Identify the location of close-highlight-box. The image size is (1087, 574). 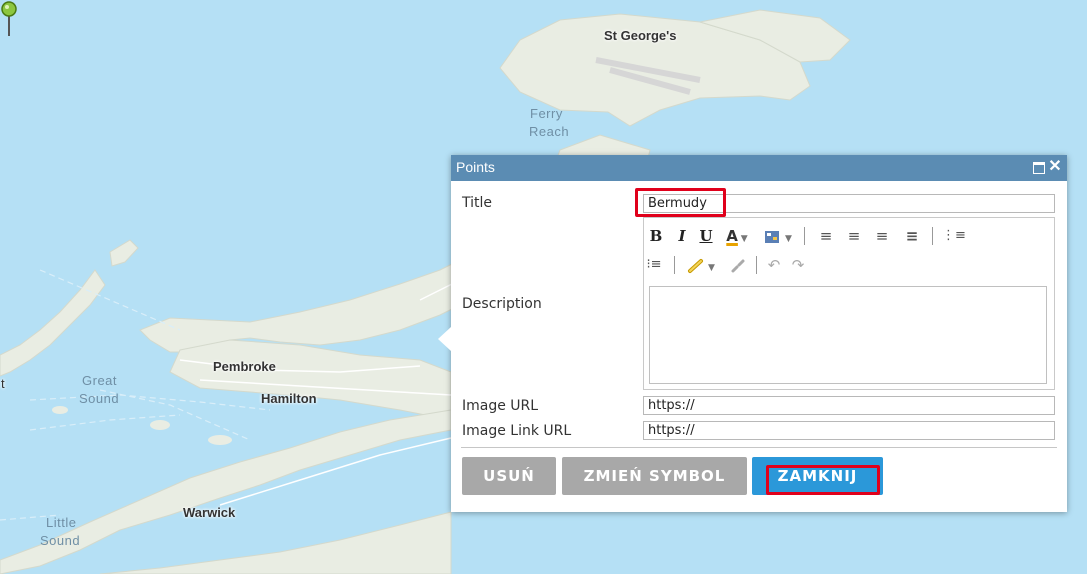
(823, 480).